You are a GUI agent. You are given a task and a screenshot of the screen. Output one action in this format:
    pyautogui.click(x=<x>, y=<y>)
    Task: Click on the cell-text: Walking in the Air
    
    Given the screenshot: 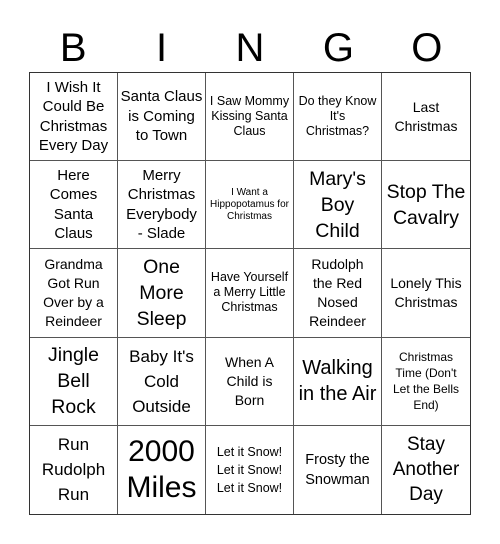 What is the action you would take?
    pyautogui.click(x=337, y=381)
    